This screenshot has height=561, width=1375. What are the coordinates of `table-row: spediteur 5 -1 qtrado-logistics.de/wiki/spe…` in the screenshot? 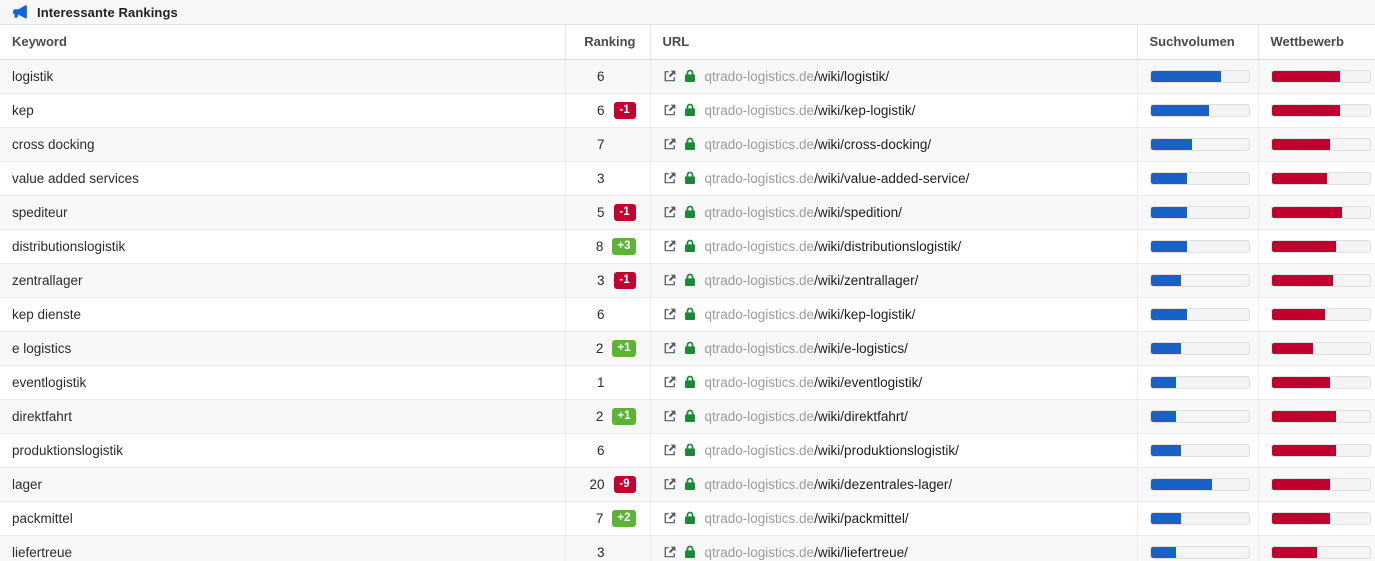 It's located at (687, 212).